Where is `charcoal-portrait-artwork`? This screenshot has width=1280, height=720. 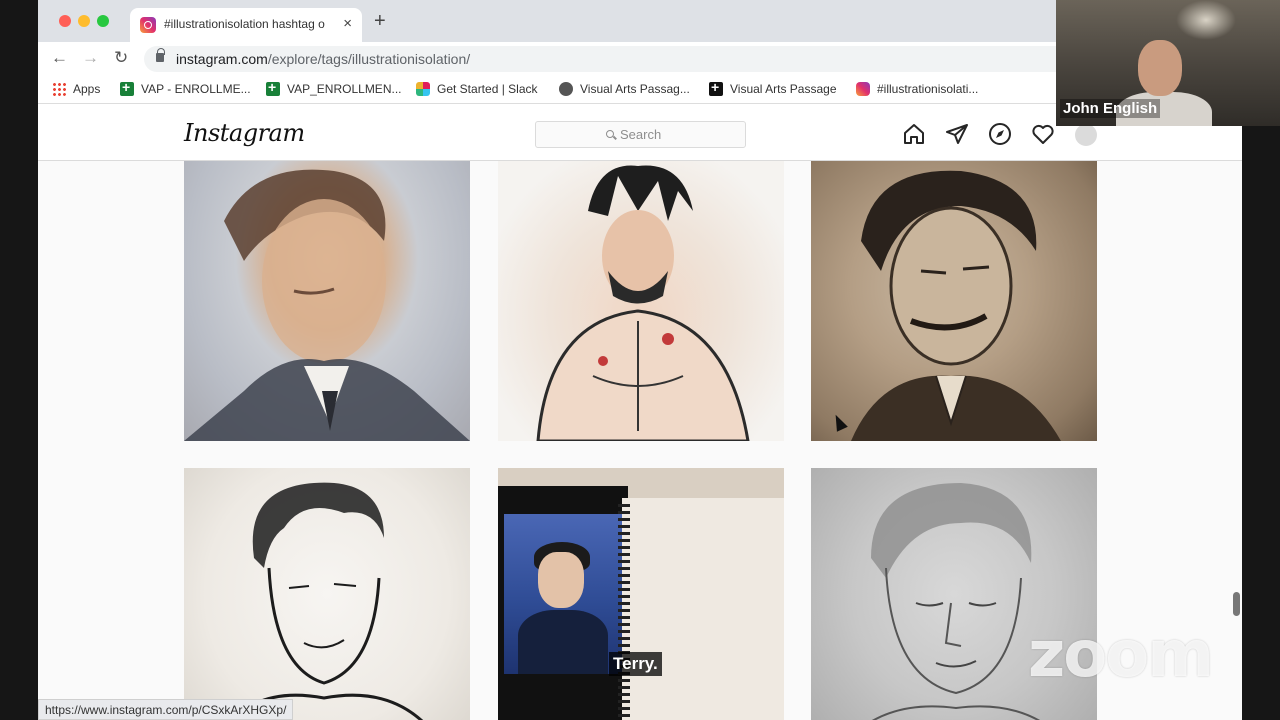 charcoal-portrait-artwork is located at coordinates (956, 305).